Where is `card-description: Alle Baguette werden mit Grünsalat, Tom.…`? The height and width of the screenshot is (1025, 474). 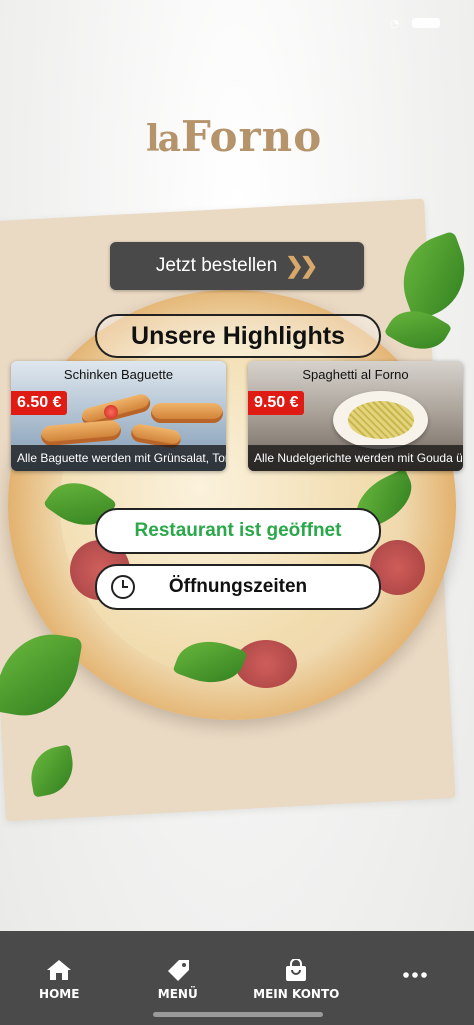
card-description: Alle Baguette werden mit Grünsalat, Tom.… is located at coordinates (118, 458).